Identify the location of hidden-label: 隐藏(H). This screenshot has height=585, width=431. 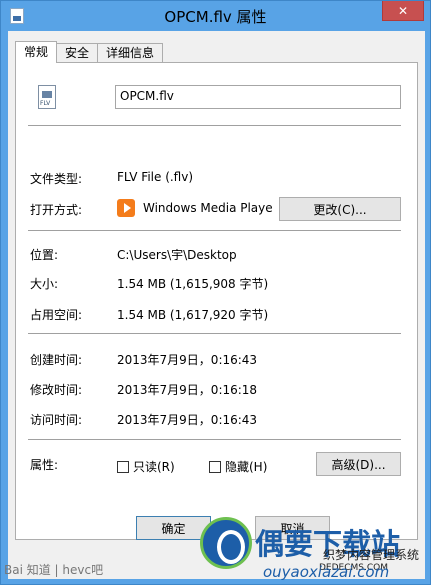
(246, 467).